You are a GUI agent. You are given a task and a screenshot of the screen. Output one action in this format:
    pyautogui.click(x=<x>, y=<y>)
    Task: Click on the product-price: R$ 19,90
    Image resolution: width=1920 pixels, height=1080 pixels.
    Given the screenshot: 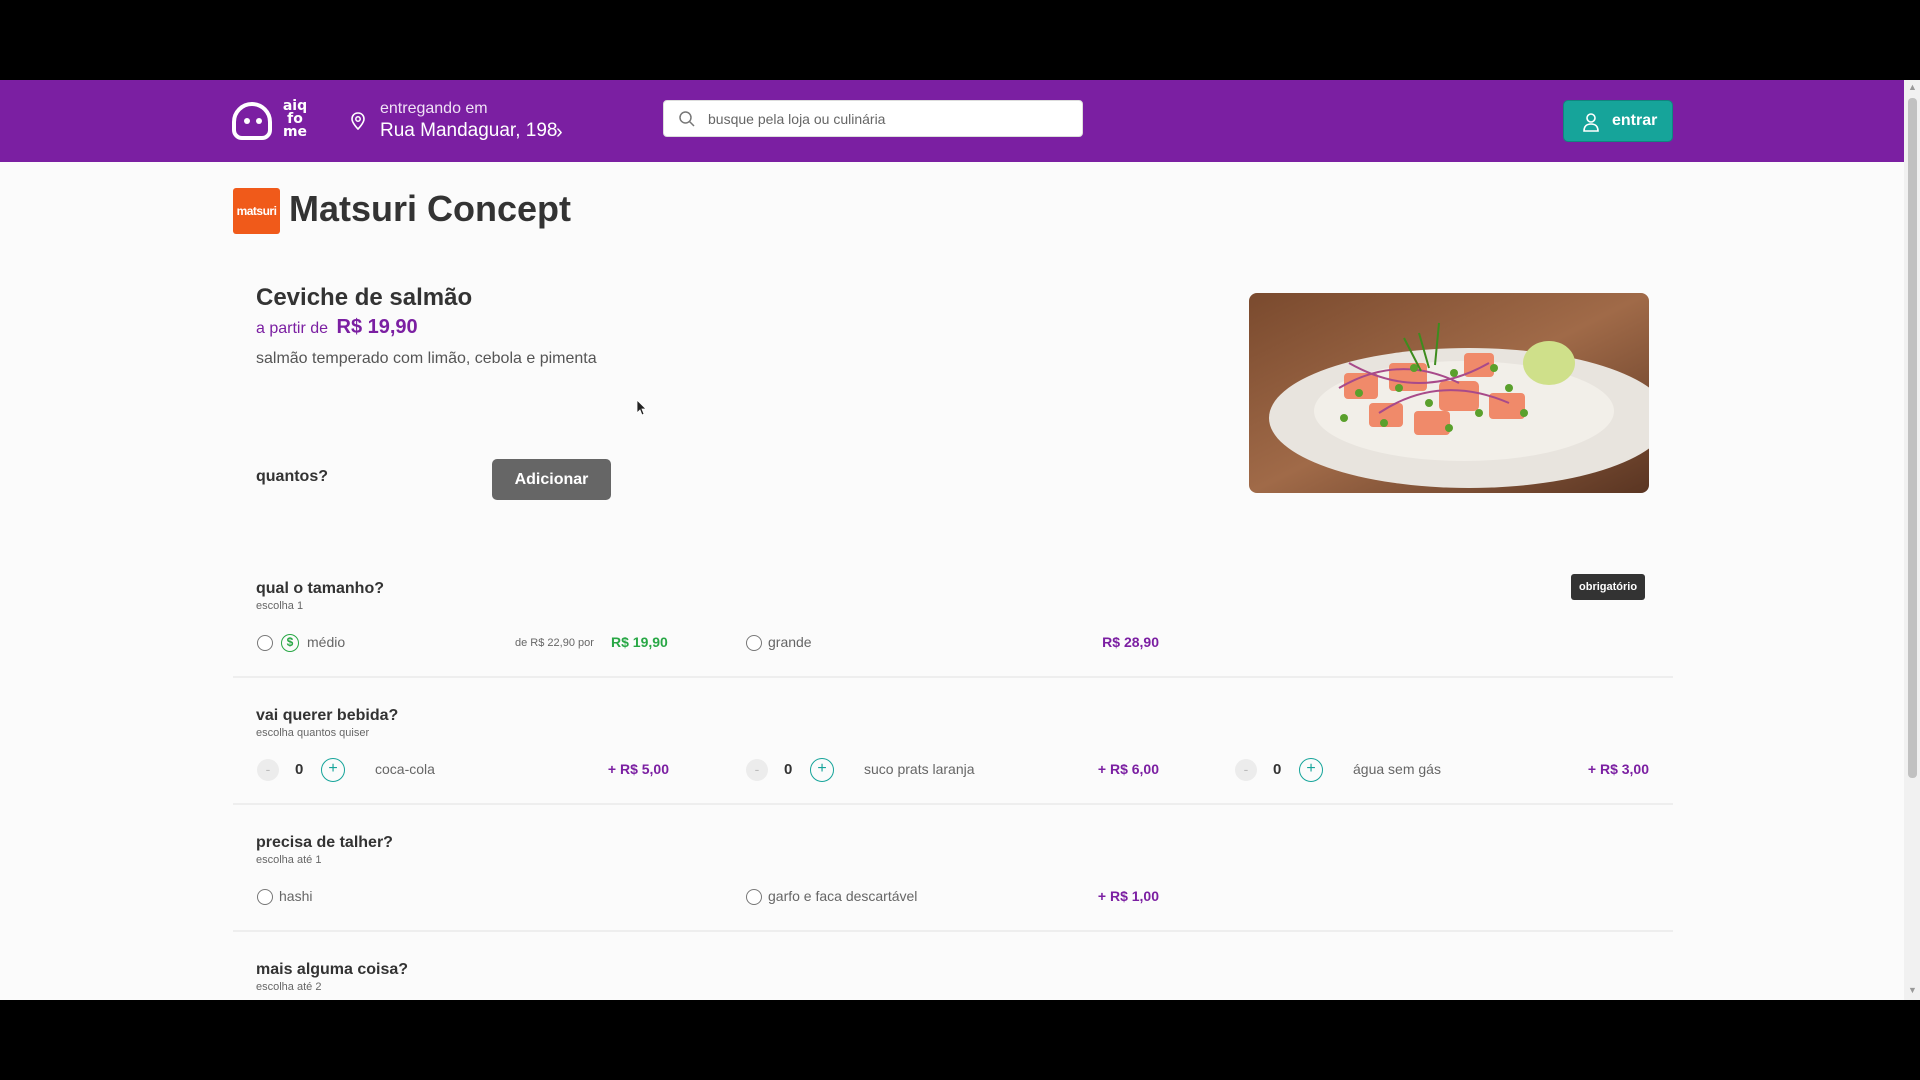 What is the action you would take?
    pyautogui.click(x=377, y=327)
    